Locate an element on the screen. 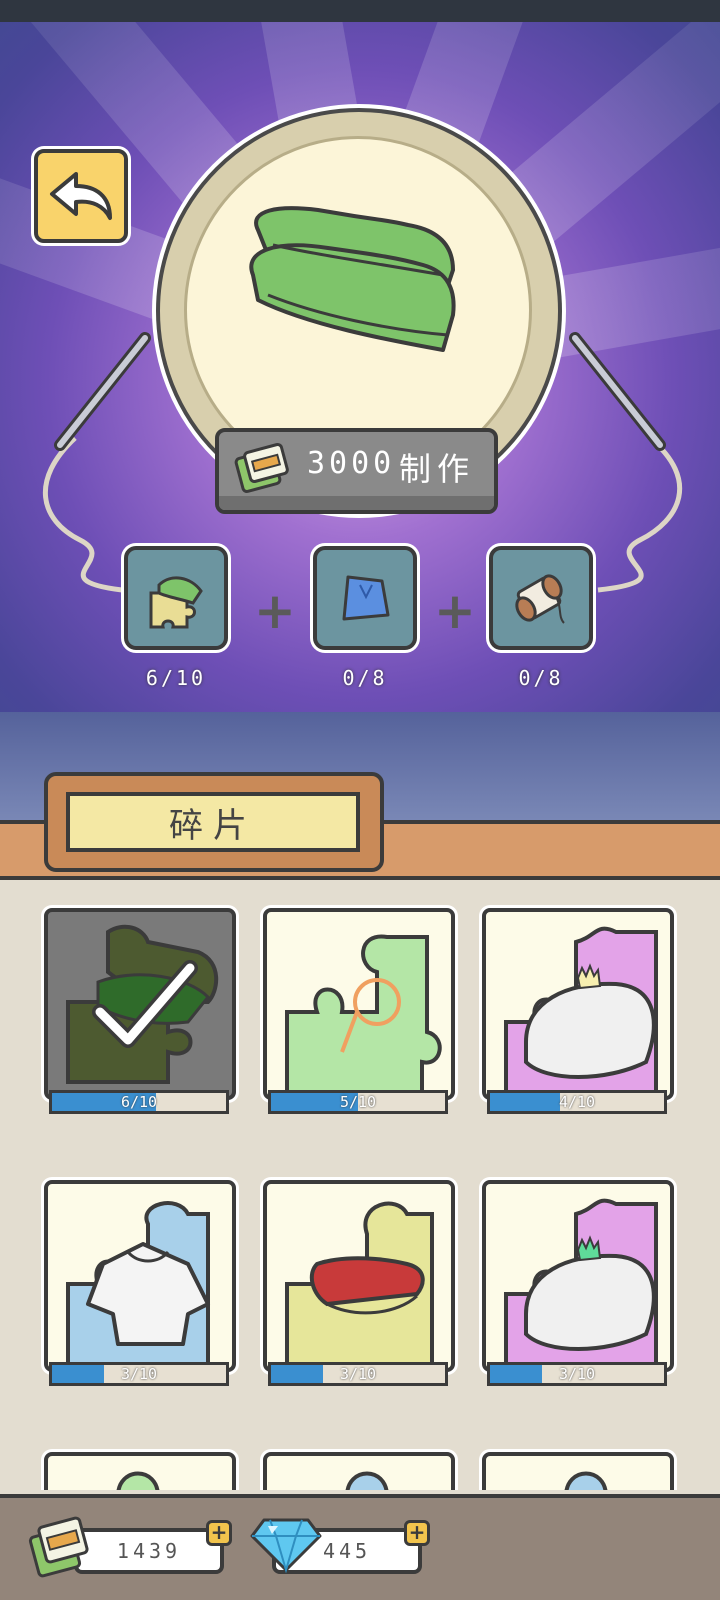 This screenshot has width=720, height=1600. add-clover-ticket-button: + is located at coordinates (219, 1533).